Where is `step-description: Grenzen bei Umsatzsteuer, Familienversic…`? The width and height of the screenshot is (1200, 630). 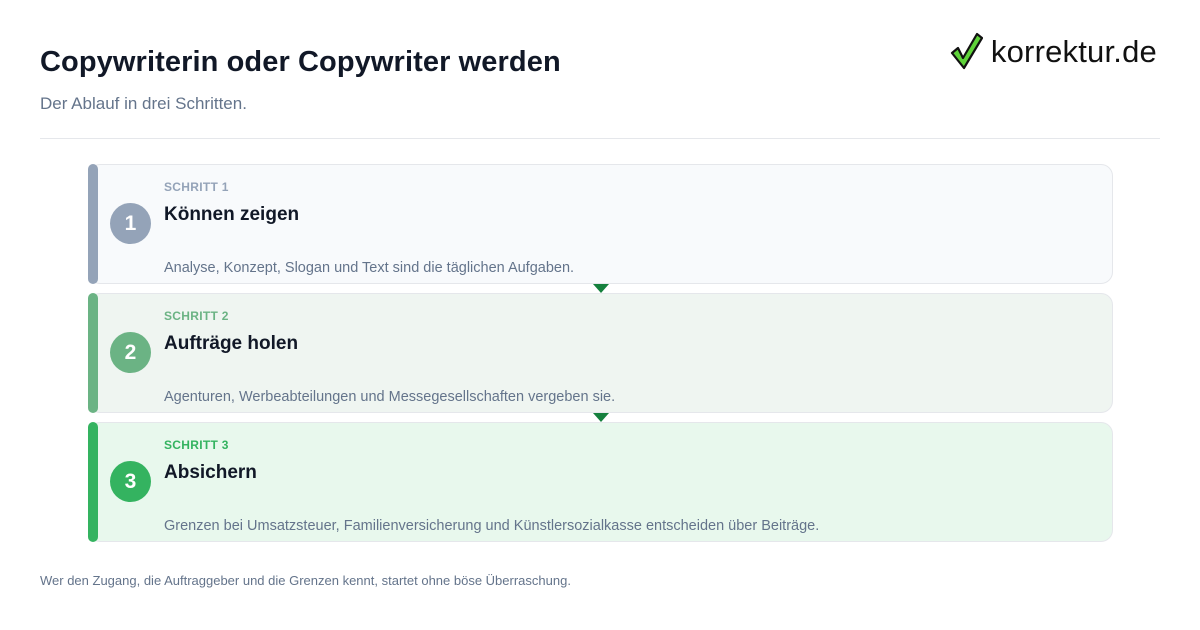
step-description: Grenzen bei Umsatzsteuer, Familienversic… is located at coordinates (492, 526).